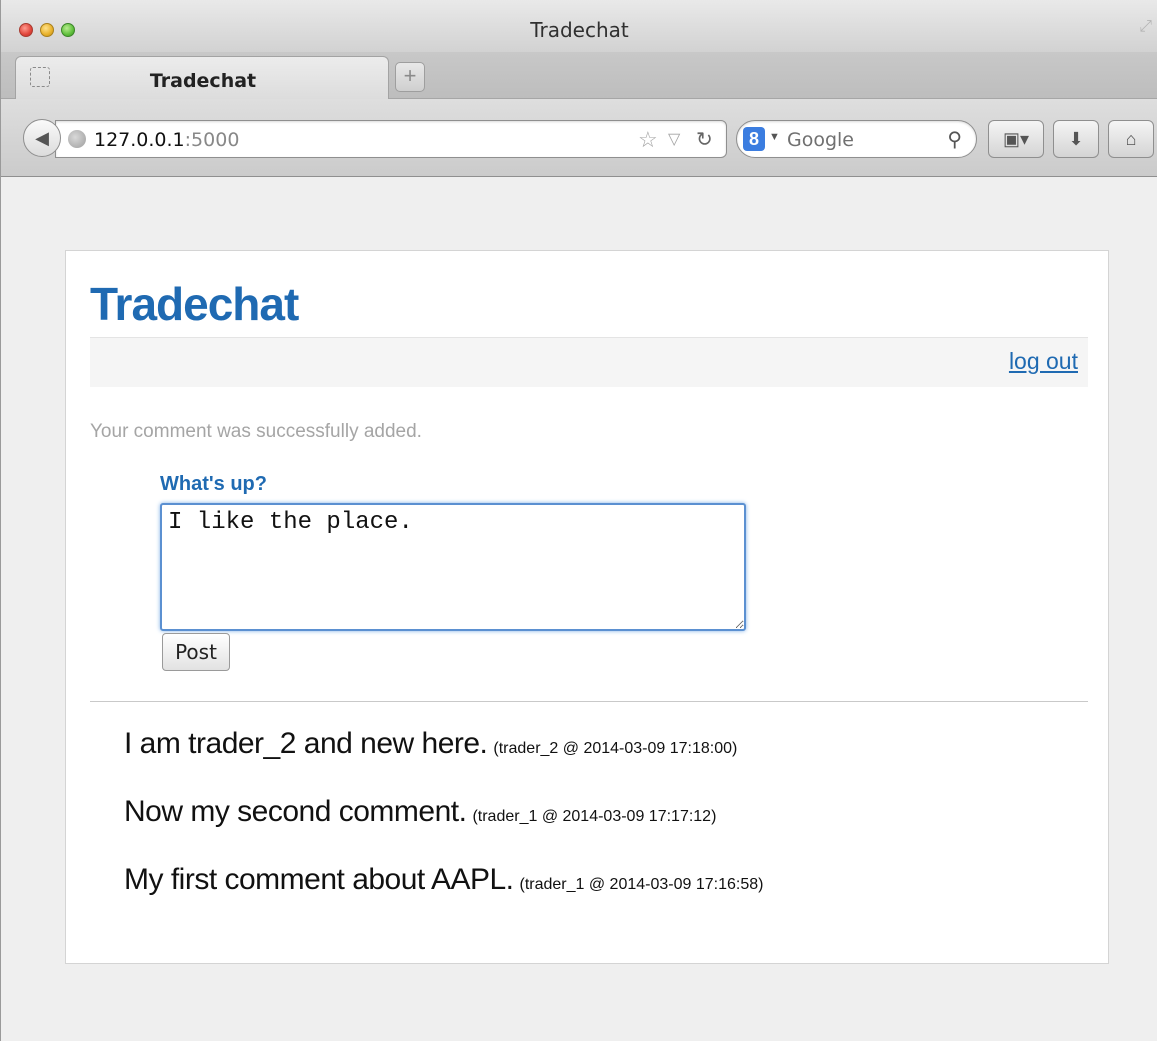  What do you see at coordinates (579, 76) in the screenshot?
I see `tab-strip: Tradechat +` at bounding box center [579, 76].